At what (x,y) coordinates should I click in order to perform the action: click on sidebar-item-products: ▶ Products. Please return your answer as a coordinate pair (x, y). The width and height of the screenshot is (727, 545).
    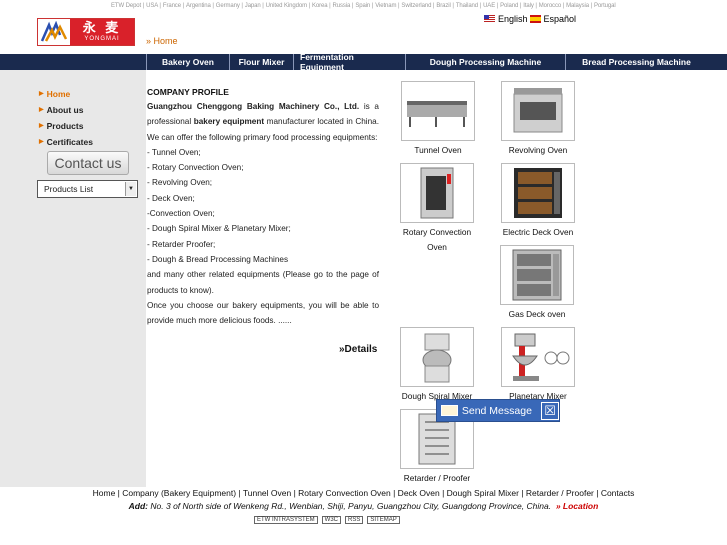
    Looking at the image, I should click on (66, 126).